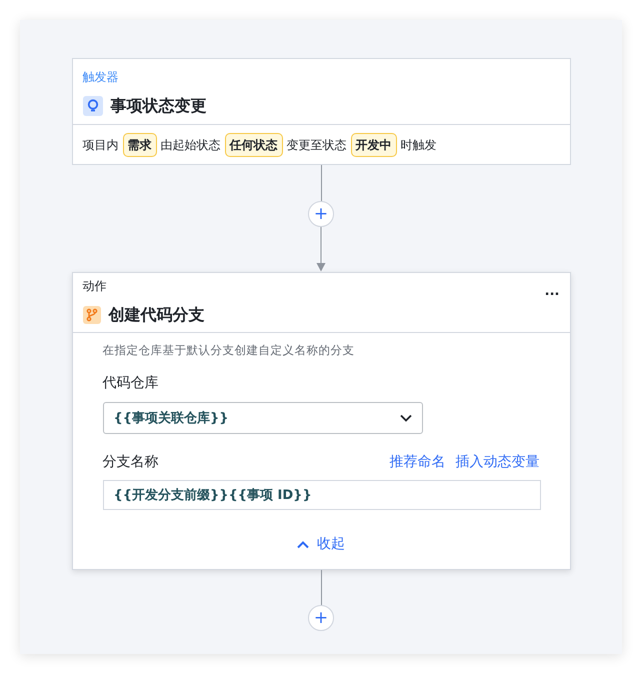 Image resolution: width=643 pixels, height=674 pixels. I want to click on condition-text: 由起始状态, so click(190, 145).